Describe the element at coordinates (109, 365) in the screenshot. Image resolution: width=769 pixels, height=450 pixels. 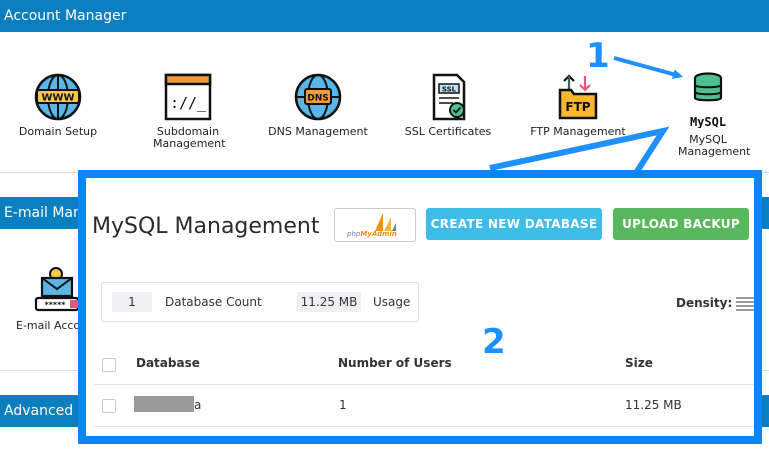
I see `select-all-checkbox` at that location.